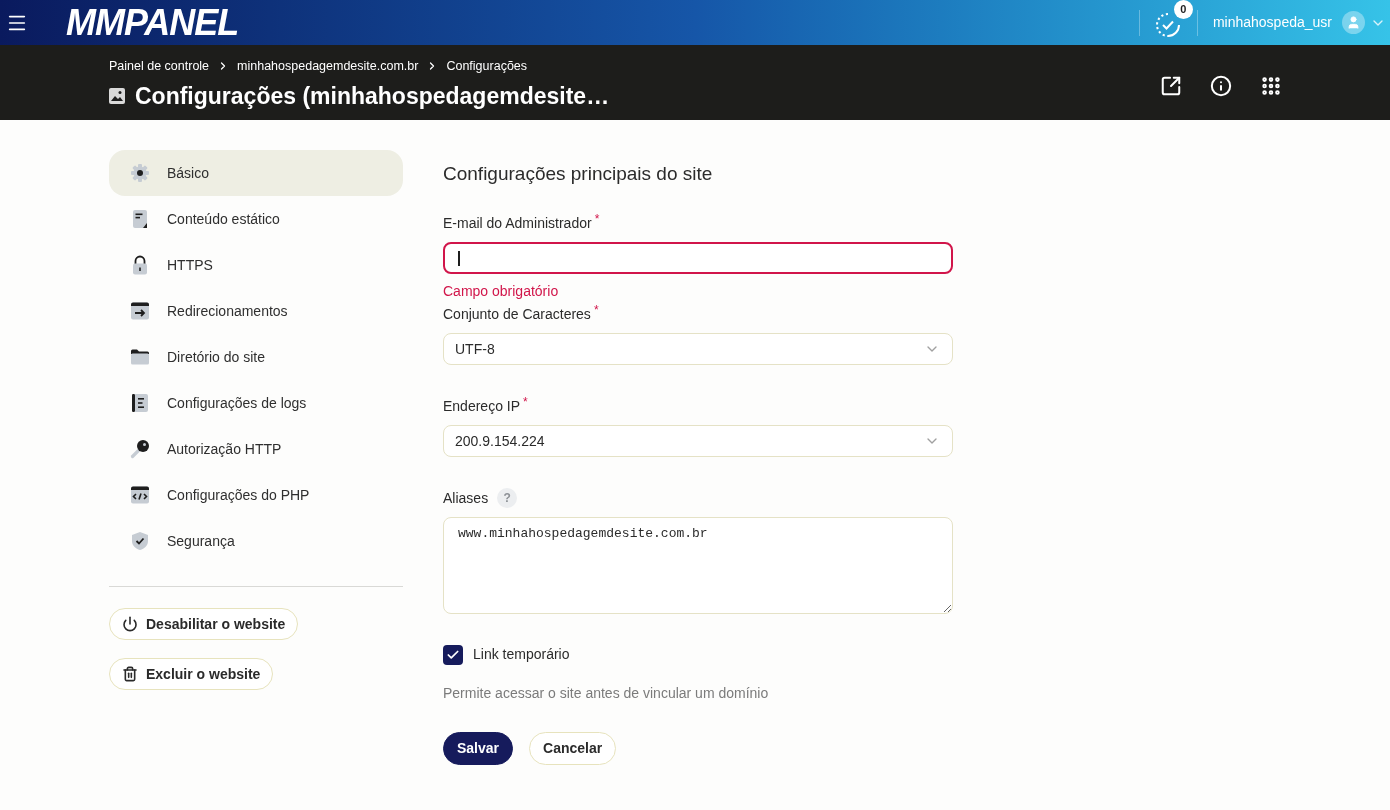 The width and height of the screenshot is (1390, 810). Describe the element at coordinates (1221, 85) in the screenshot. I see `info-icon` at that location.